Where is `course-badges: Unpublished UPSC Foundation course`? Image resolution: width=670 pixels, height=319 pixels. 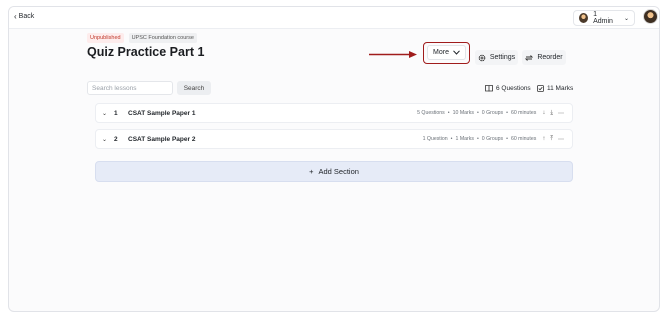 course-badges: Unpublished UPSC Foundation course is located at coordinates (142, 38).